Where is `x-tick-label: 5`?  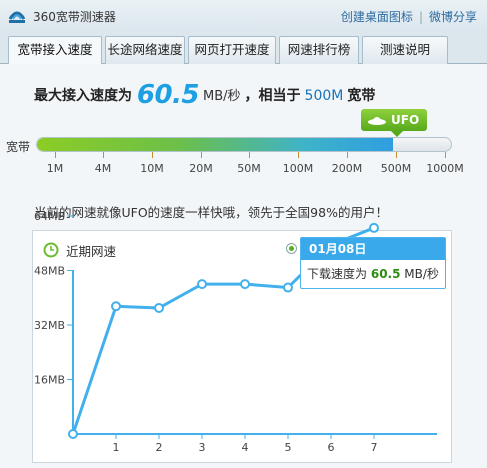
x-tick-label: 5 is located at coordinates (288, 447).